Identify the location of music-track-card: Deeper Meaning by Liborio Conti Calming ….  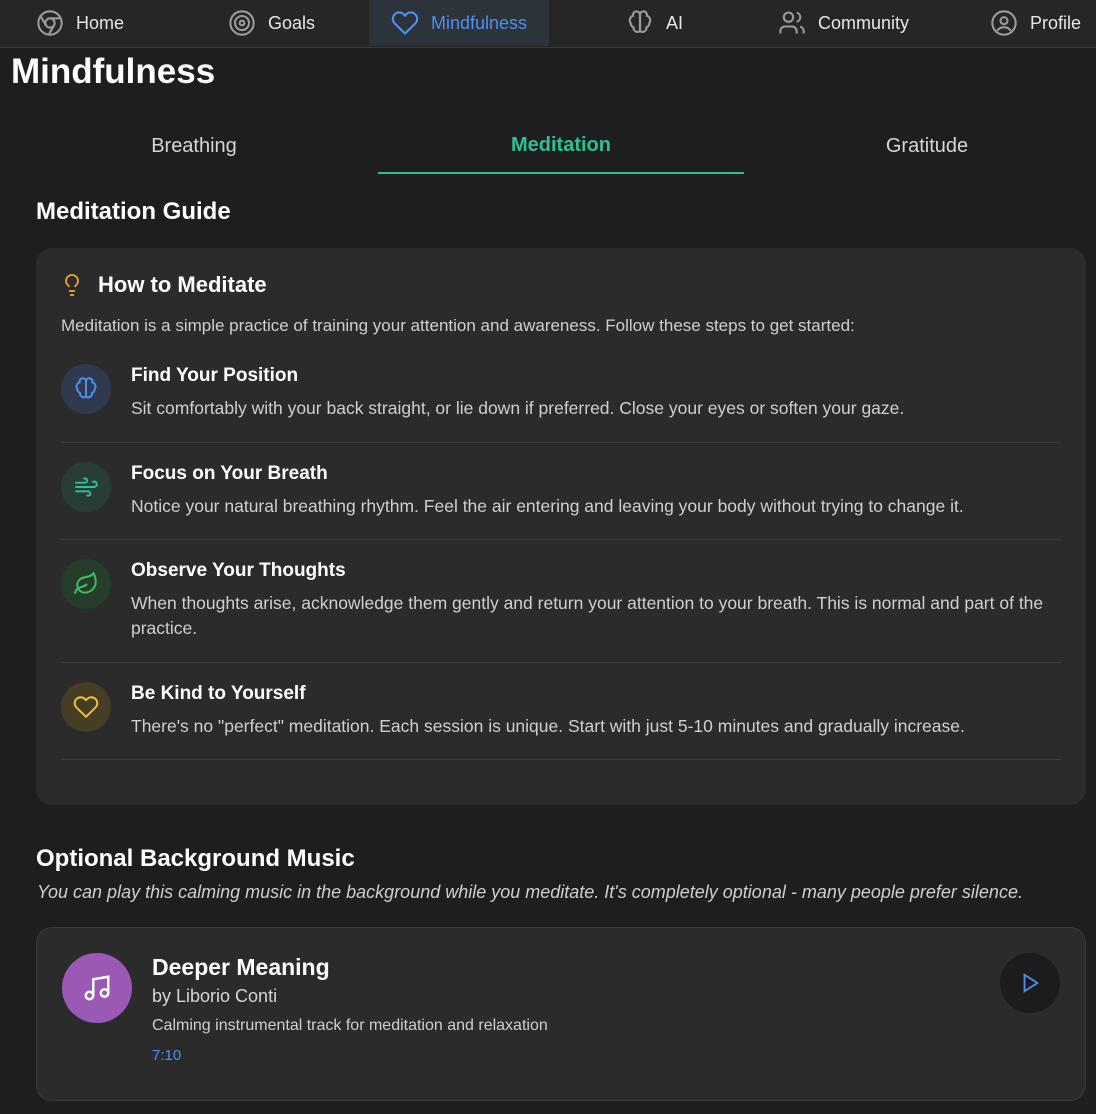
(561, 1014).